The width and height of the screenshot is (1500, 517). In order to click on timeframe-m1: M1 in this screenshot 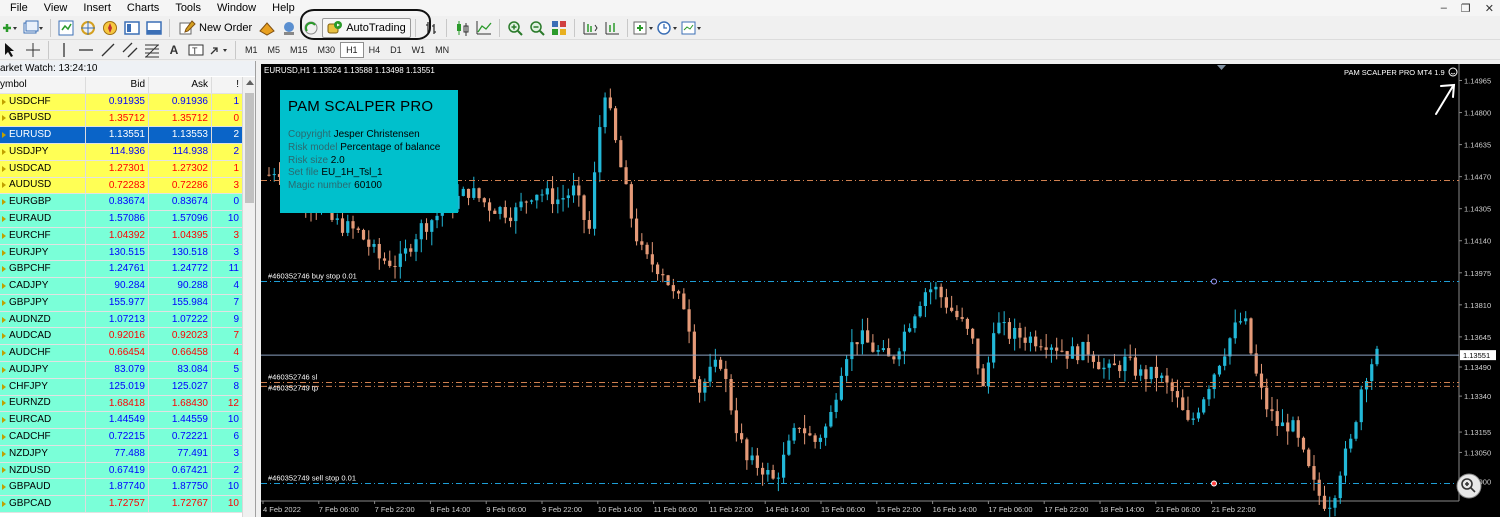, I will do `click(251, 50)`.